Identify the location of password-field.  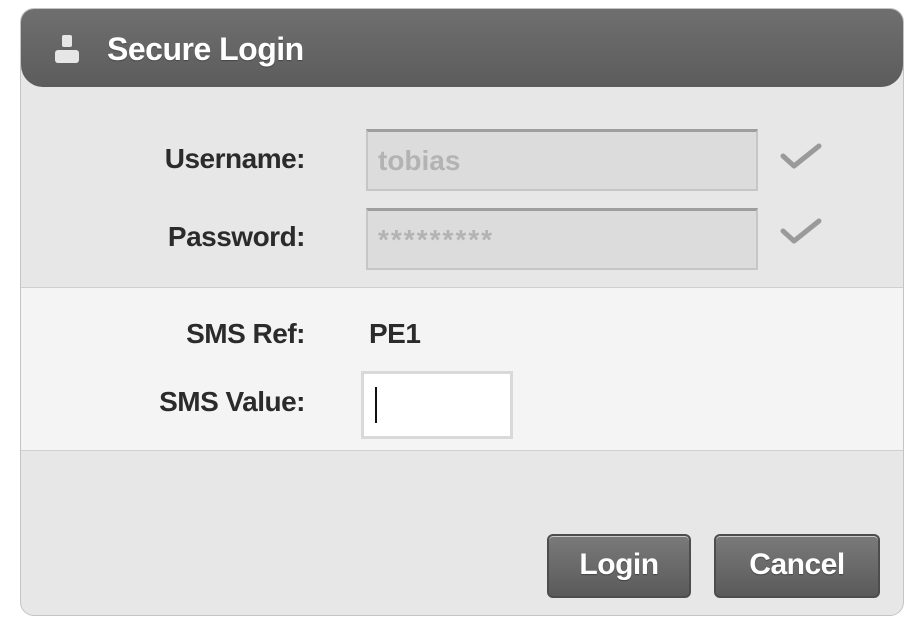
(562, 239).